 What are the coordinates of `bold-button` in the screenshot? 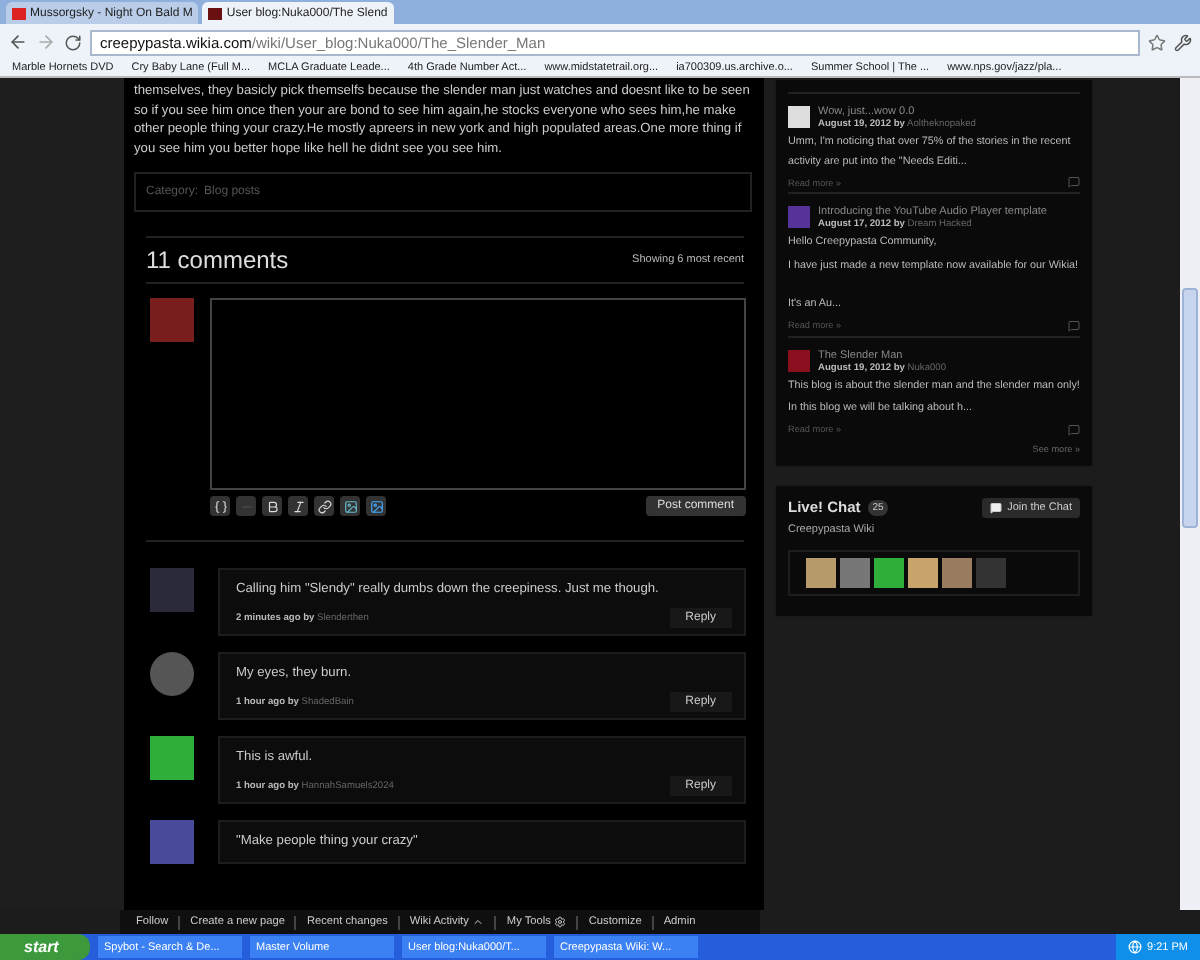 It's located at (272, 506).